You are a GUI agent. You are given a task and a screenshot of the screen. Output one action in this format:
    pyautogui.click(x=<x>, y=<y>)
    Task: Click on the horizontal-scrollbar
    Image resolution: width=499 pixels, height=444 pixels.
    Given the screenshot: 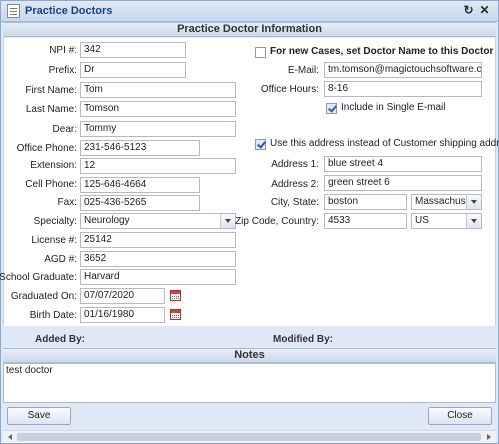 What is the action you would take?
    pyautogui.click(x=249, y=436)
    